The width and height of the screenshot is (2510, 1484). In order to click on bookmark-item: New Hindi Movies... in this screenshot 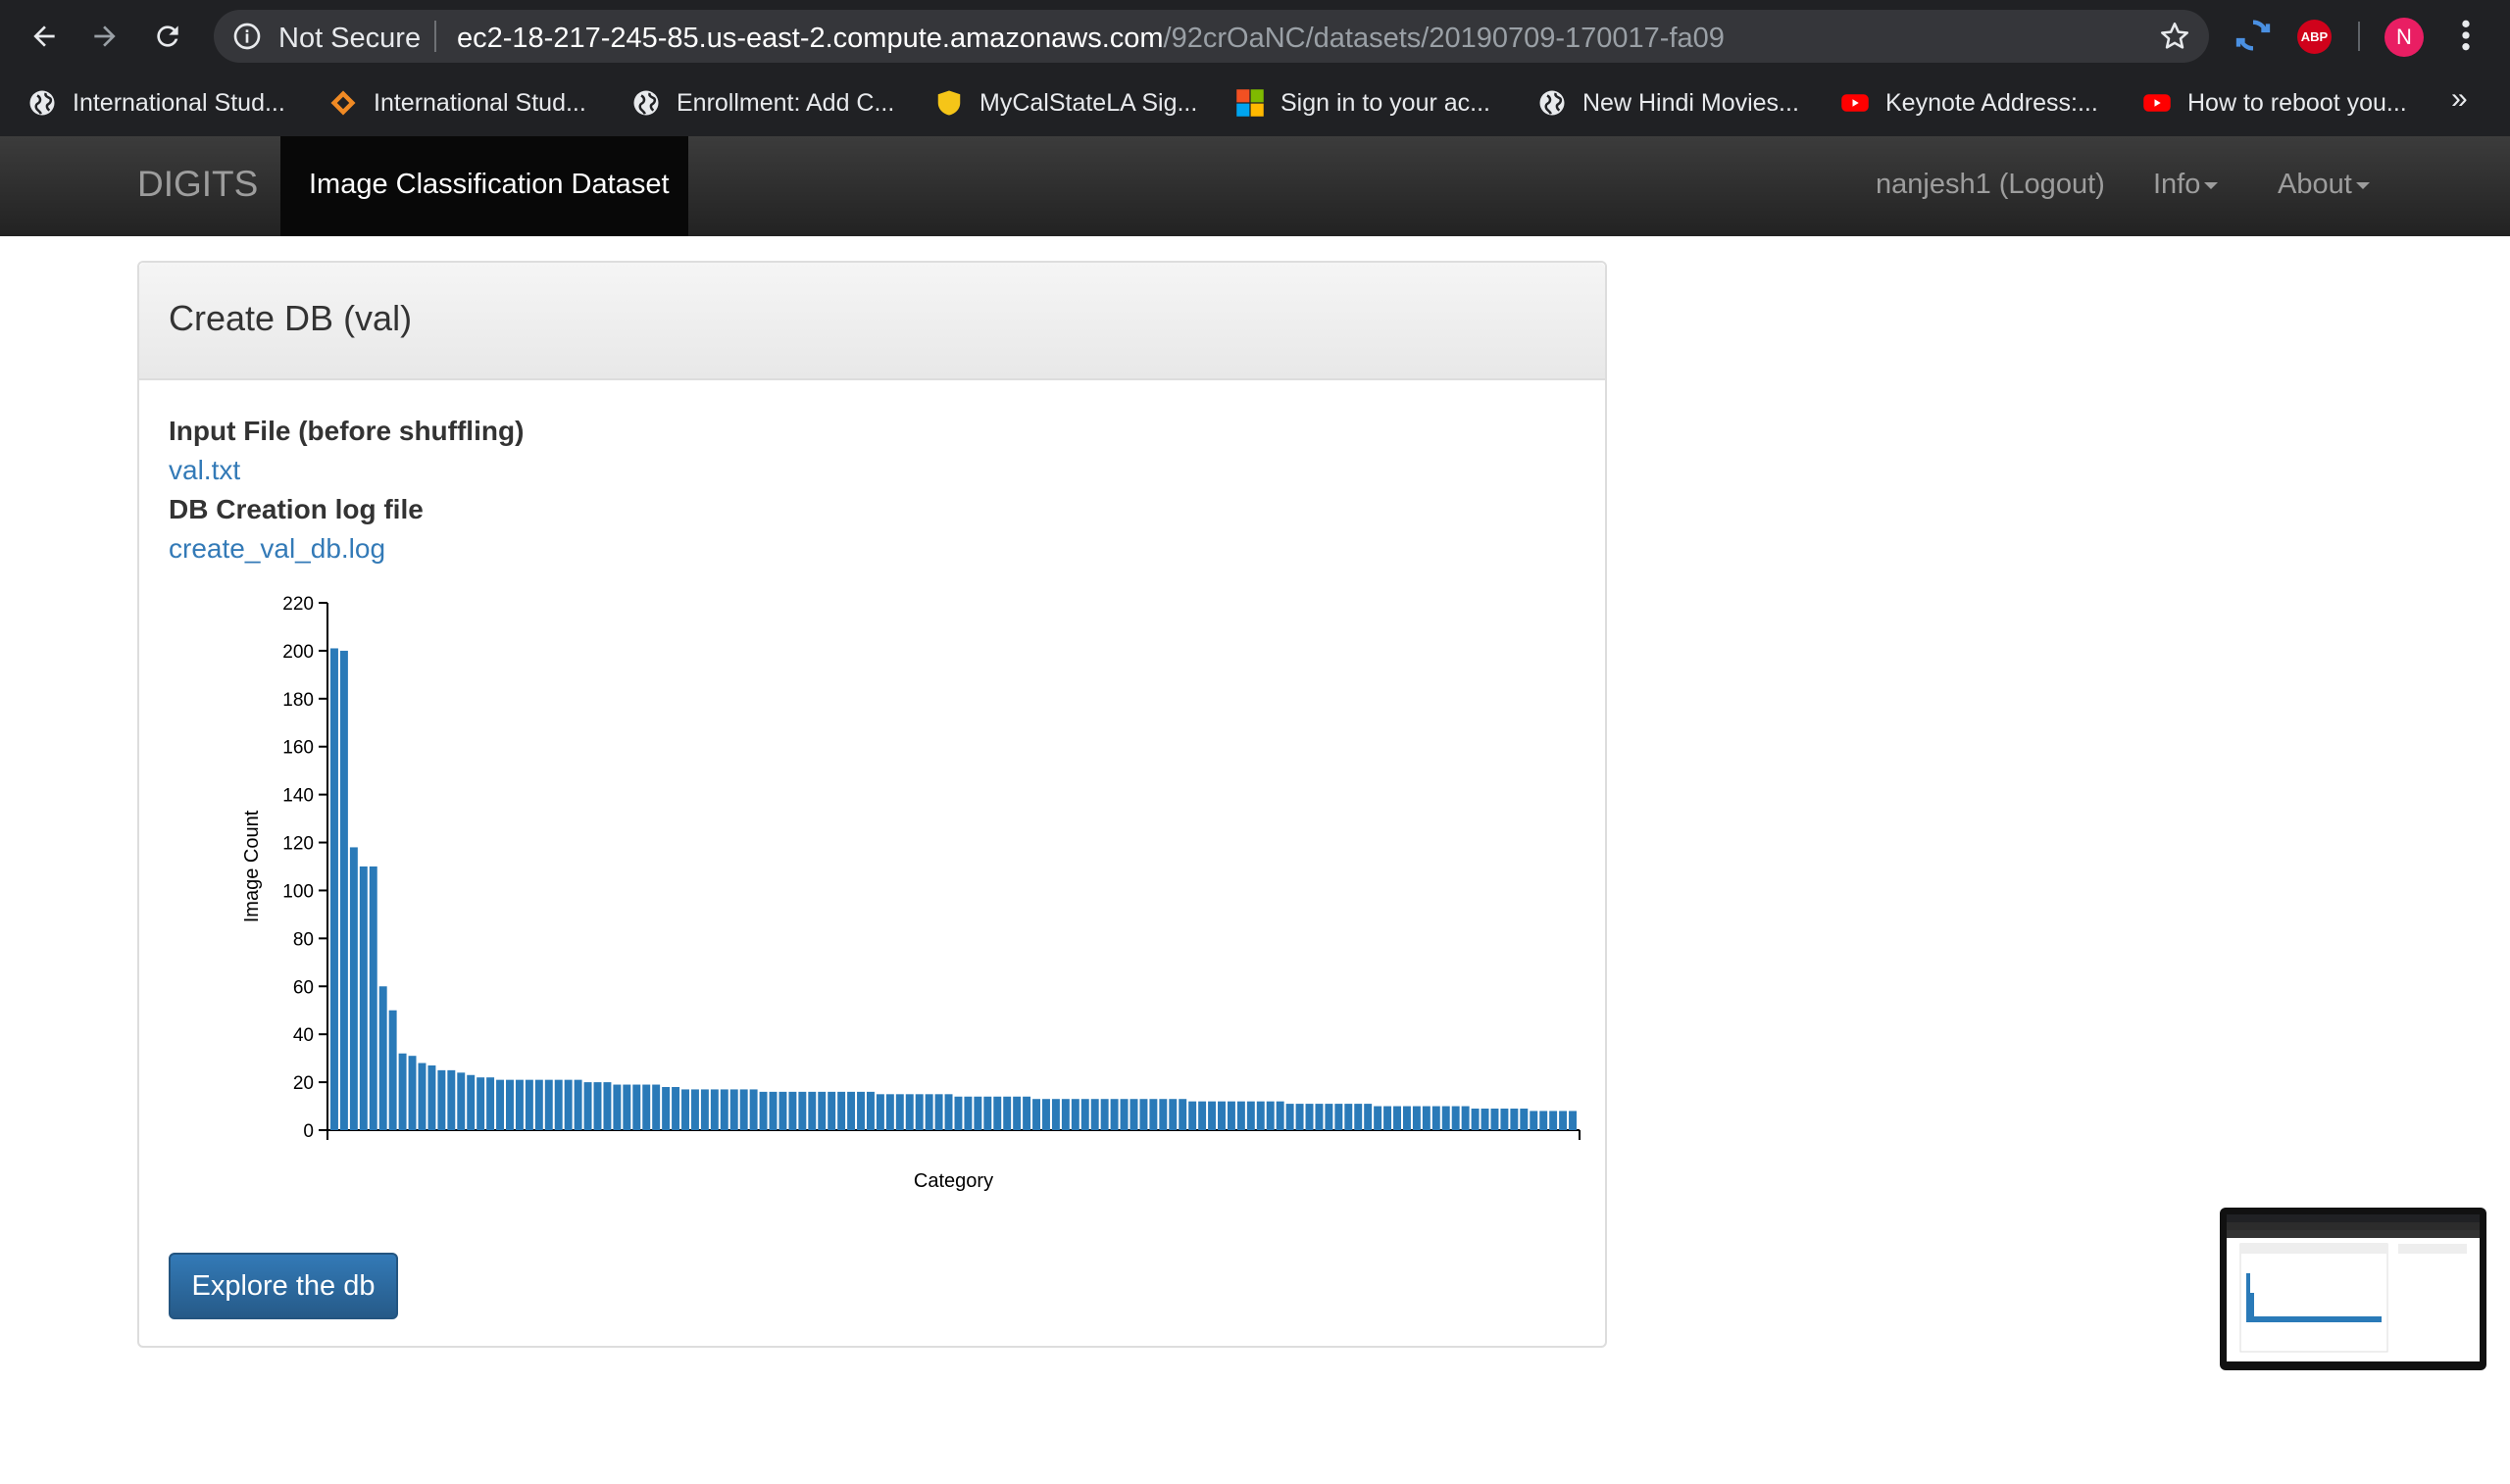, I will do `click(1668, 103)`.